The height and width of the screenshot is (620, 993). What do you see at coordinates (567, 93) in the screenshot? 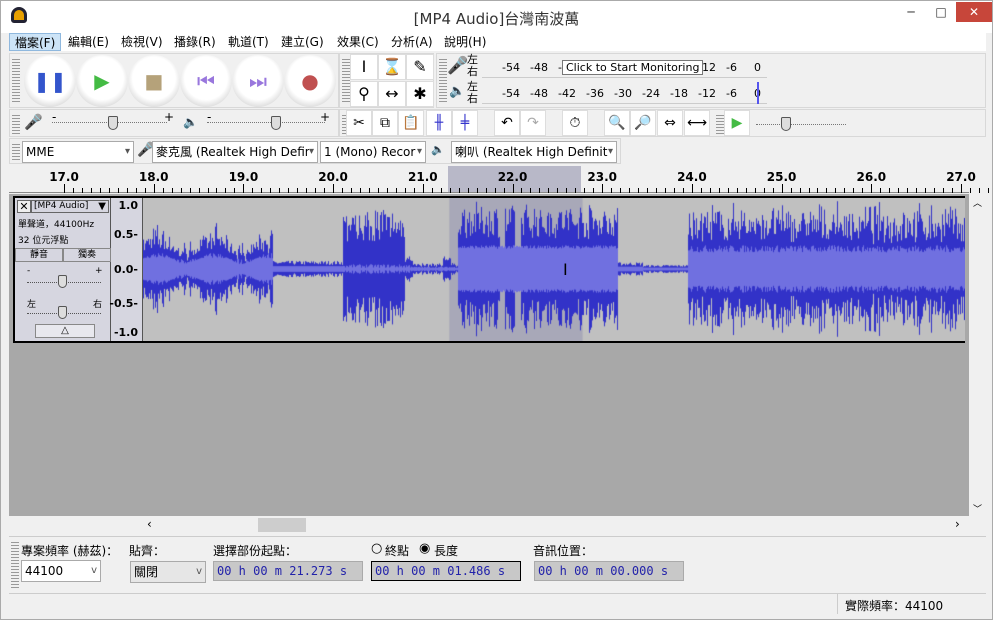
I see `meter-tick: -42` at bounding box center [567, 93].